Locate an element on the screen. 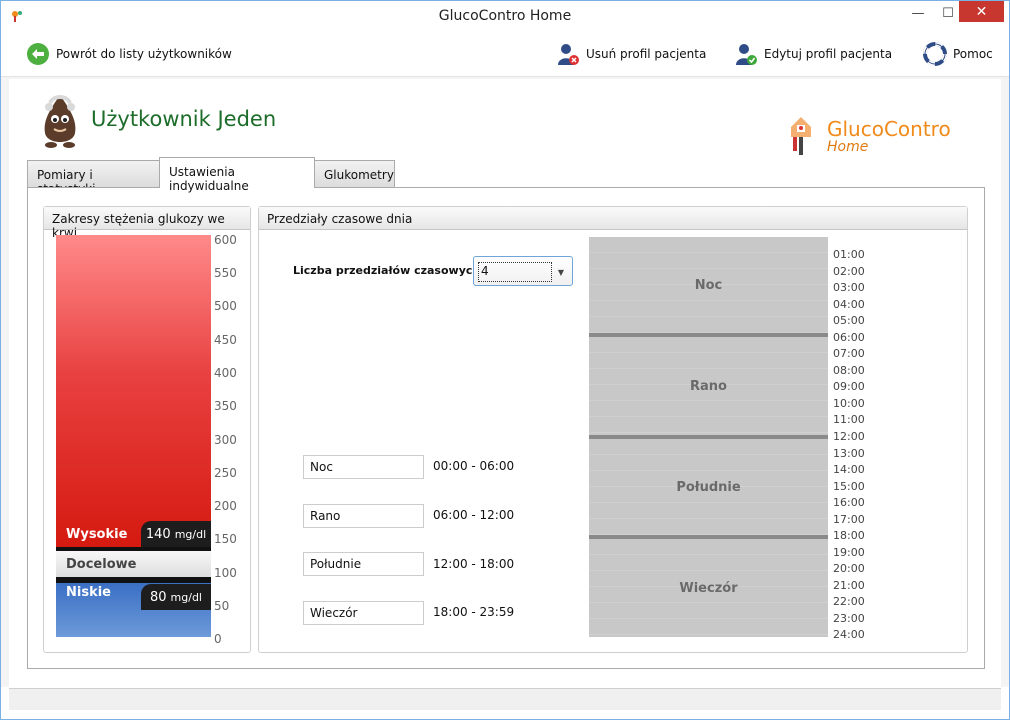 The width and height of the screenshot is (1010, 720). y-tick: 400 is located at coordinates (225, 373).